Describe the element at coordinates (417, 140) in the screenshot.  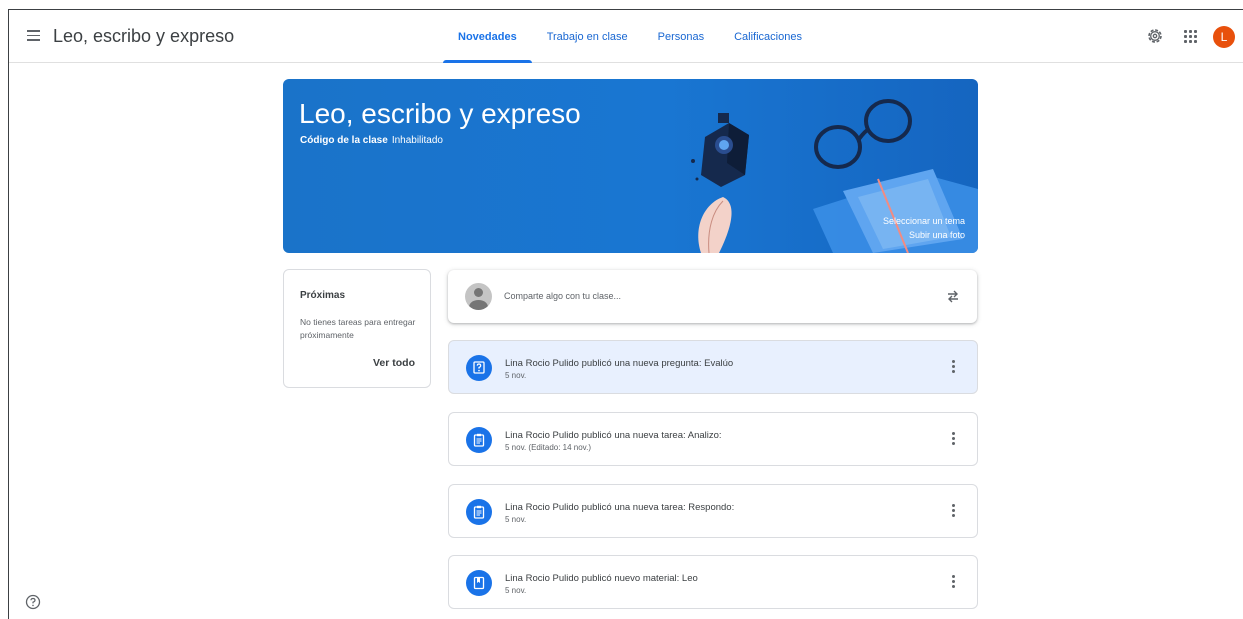
I see `class-code-value: Inhabilitado` at that location.